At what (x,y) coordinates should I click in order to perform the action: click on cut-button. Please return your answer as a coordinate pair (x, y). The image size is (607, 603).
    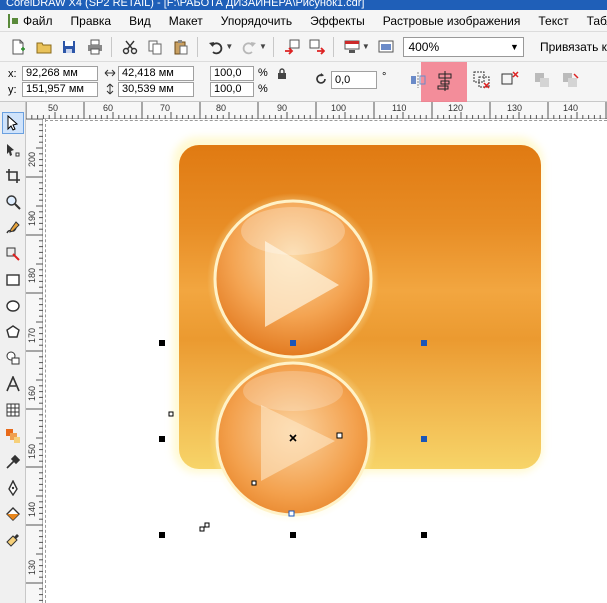
    Looking at the image, I should click on (130, 47).